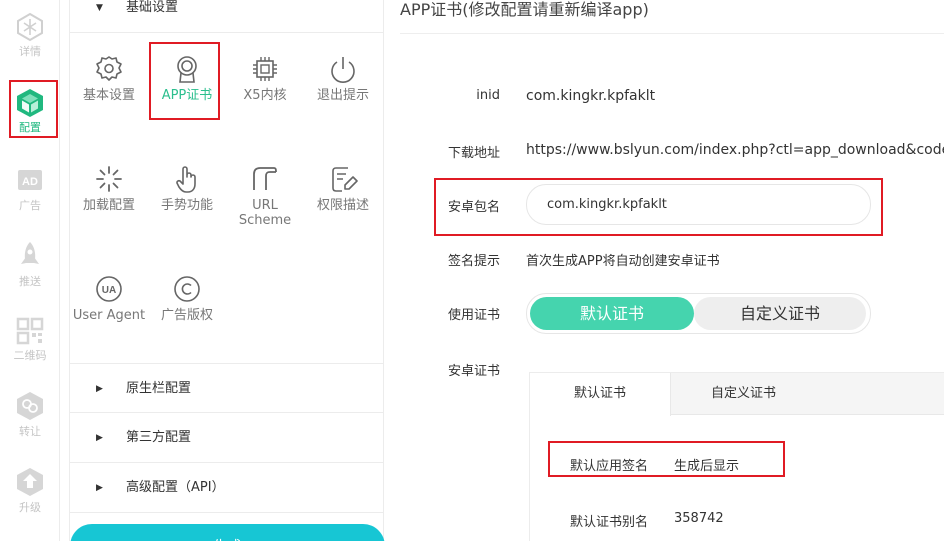  I want to click on section-basic-settings: ▼ 基础设置, so click(227, 16).